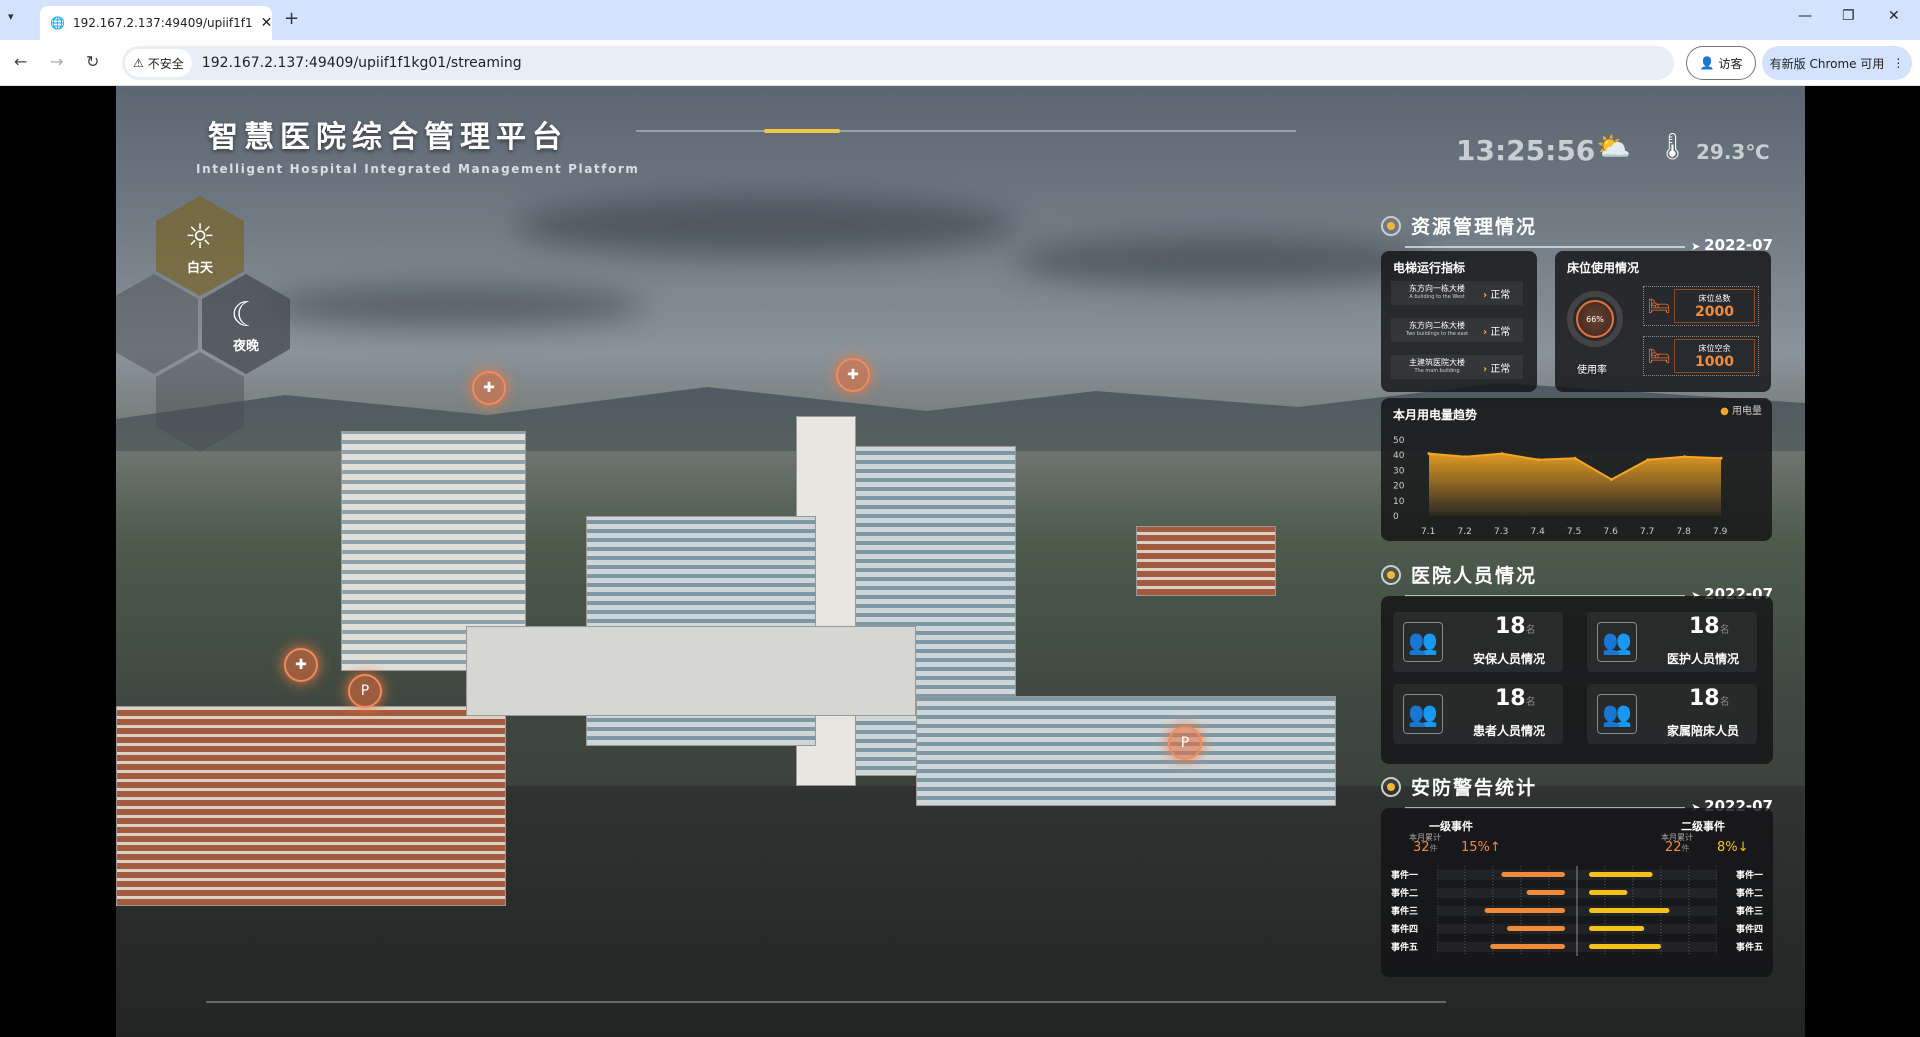 The height and width of the screenshot is (1037, 1920). What do you see at coordinates (1684, 532) in the screenshot?
I see `x-tick-label: 7.8` at bounding box center [1684, 532].